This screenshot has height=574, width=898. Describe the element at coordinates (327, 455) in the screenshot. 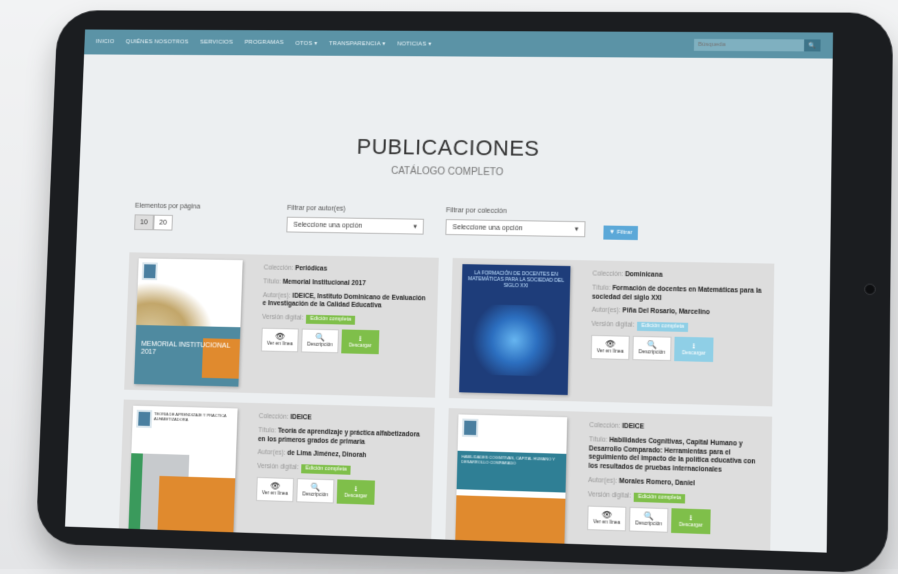

I see `authors-value: de Lima Jiménez, Dinorah` at that location.